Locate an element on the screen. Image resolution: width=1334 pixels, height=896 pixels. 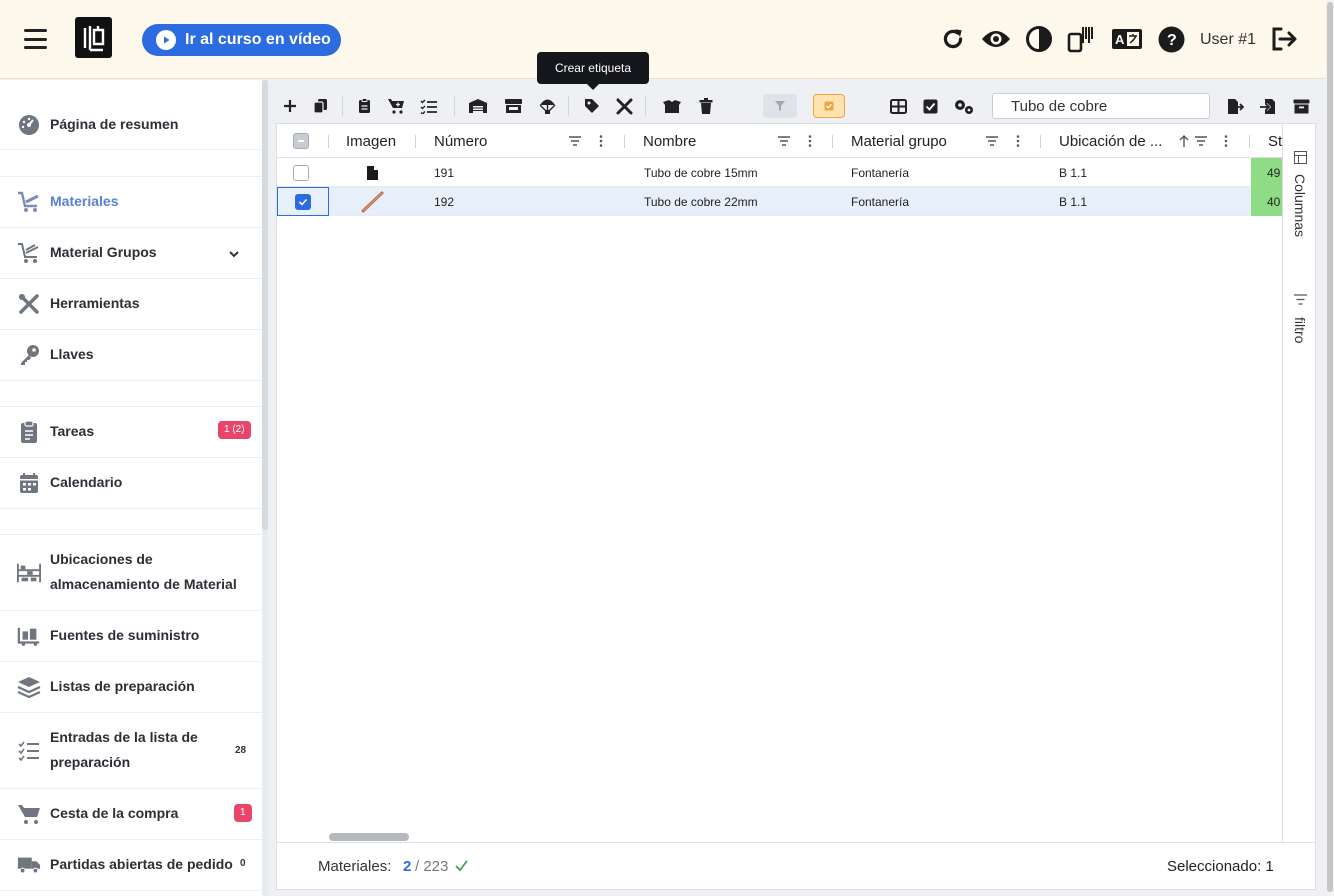
sidebar-item-open-orders: Partidas abiertas de pedido 0 is located at coordinates (131, 865).